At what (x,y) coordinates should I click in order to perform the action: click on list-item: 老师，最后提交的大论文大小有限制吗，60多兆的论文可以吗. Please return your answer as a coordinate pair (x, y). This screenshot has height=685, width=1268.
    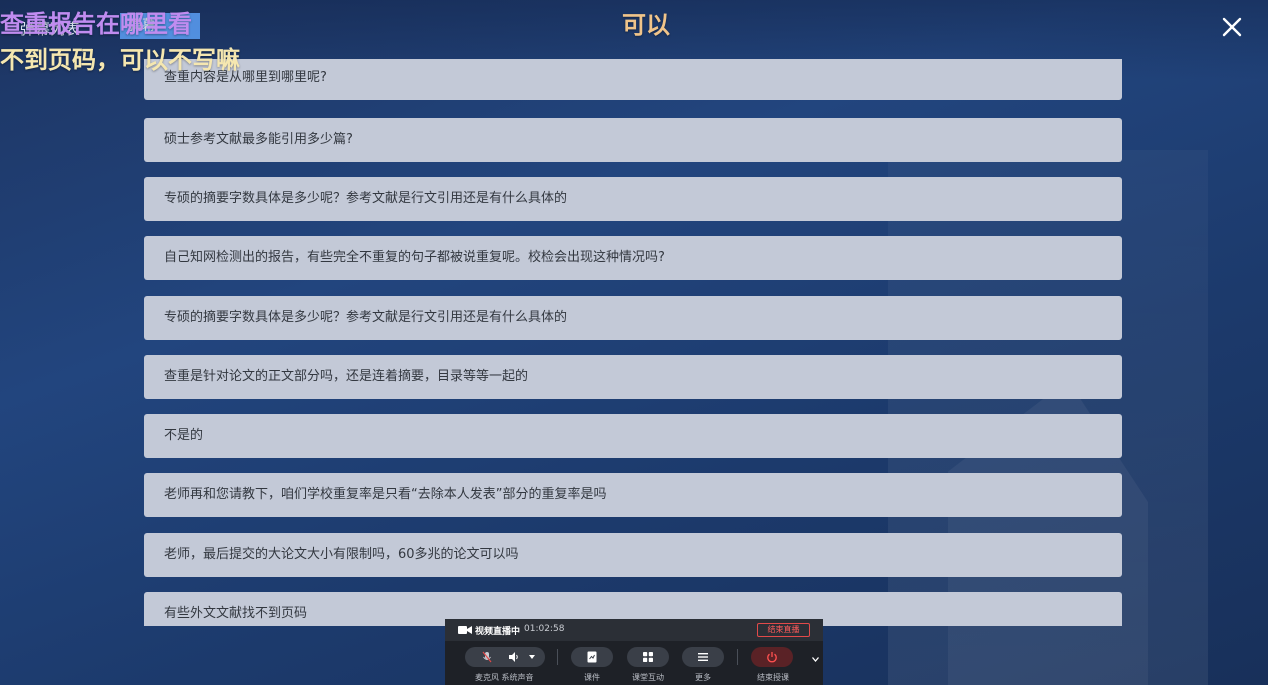
    Looking at the image, I should click on (633, 555).